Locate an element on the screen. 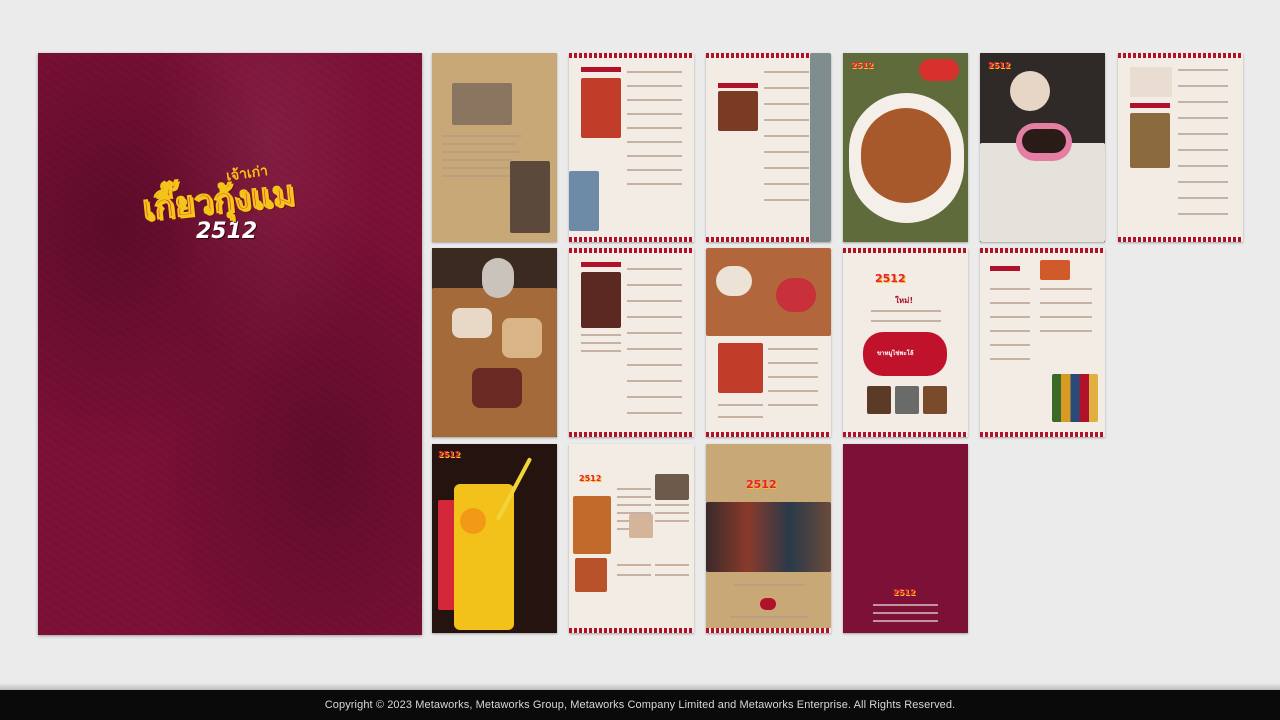 The image size is (1280, 720). menu-page-soup is located at coordinates (1180, 147).